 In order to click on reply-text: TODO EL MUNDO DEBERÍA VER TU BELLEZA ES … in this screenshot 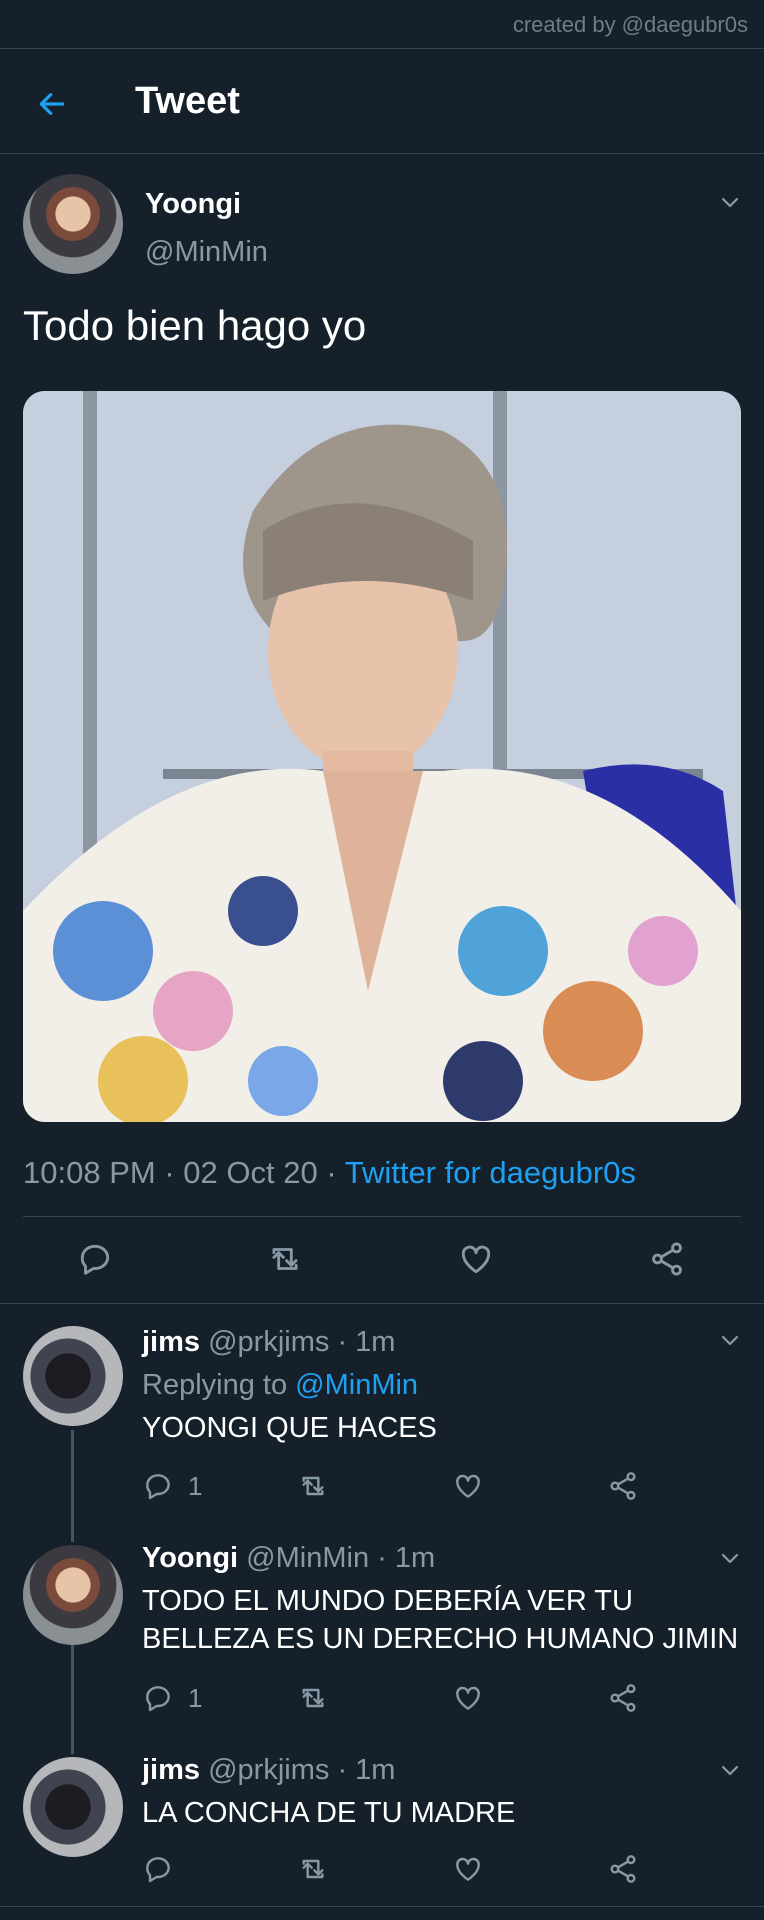, I will do `click(440, 1620)`.